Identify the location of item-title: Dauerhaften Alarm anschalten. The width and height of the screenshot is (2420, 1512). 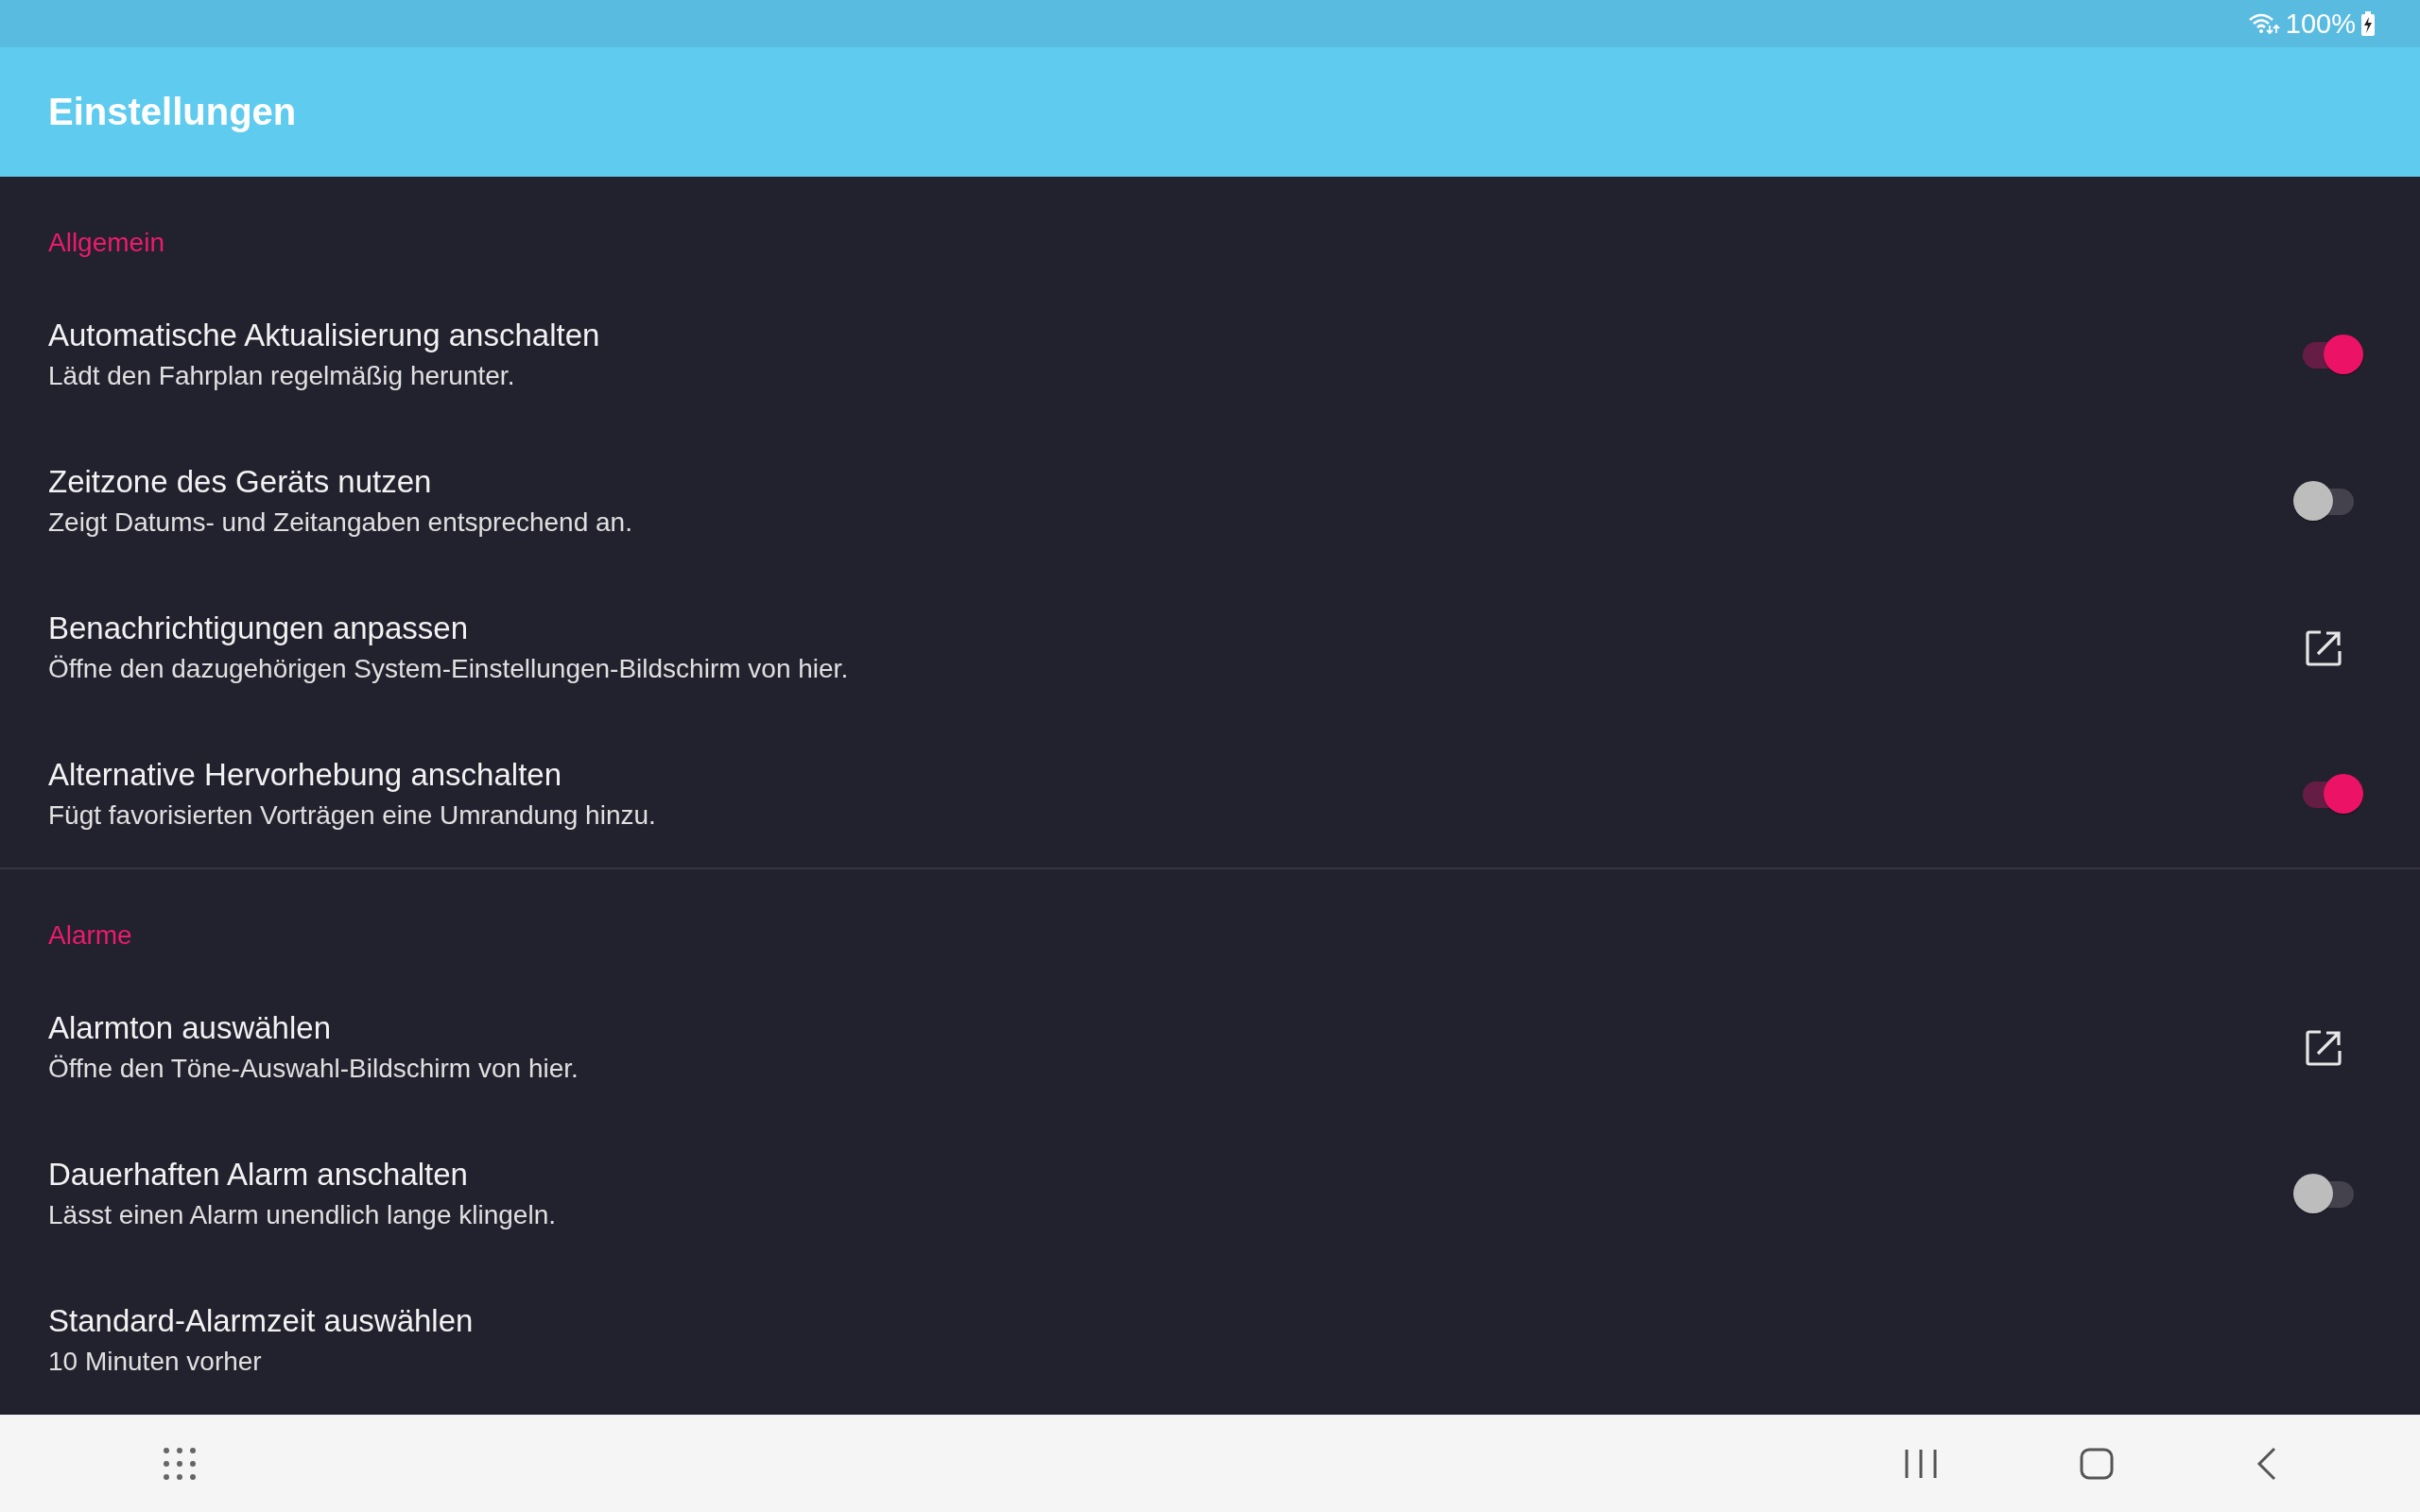
(258, 1174).